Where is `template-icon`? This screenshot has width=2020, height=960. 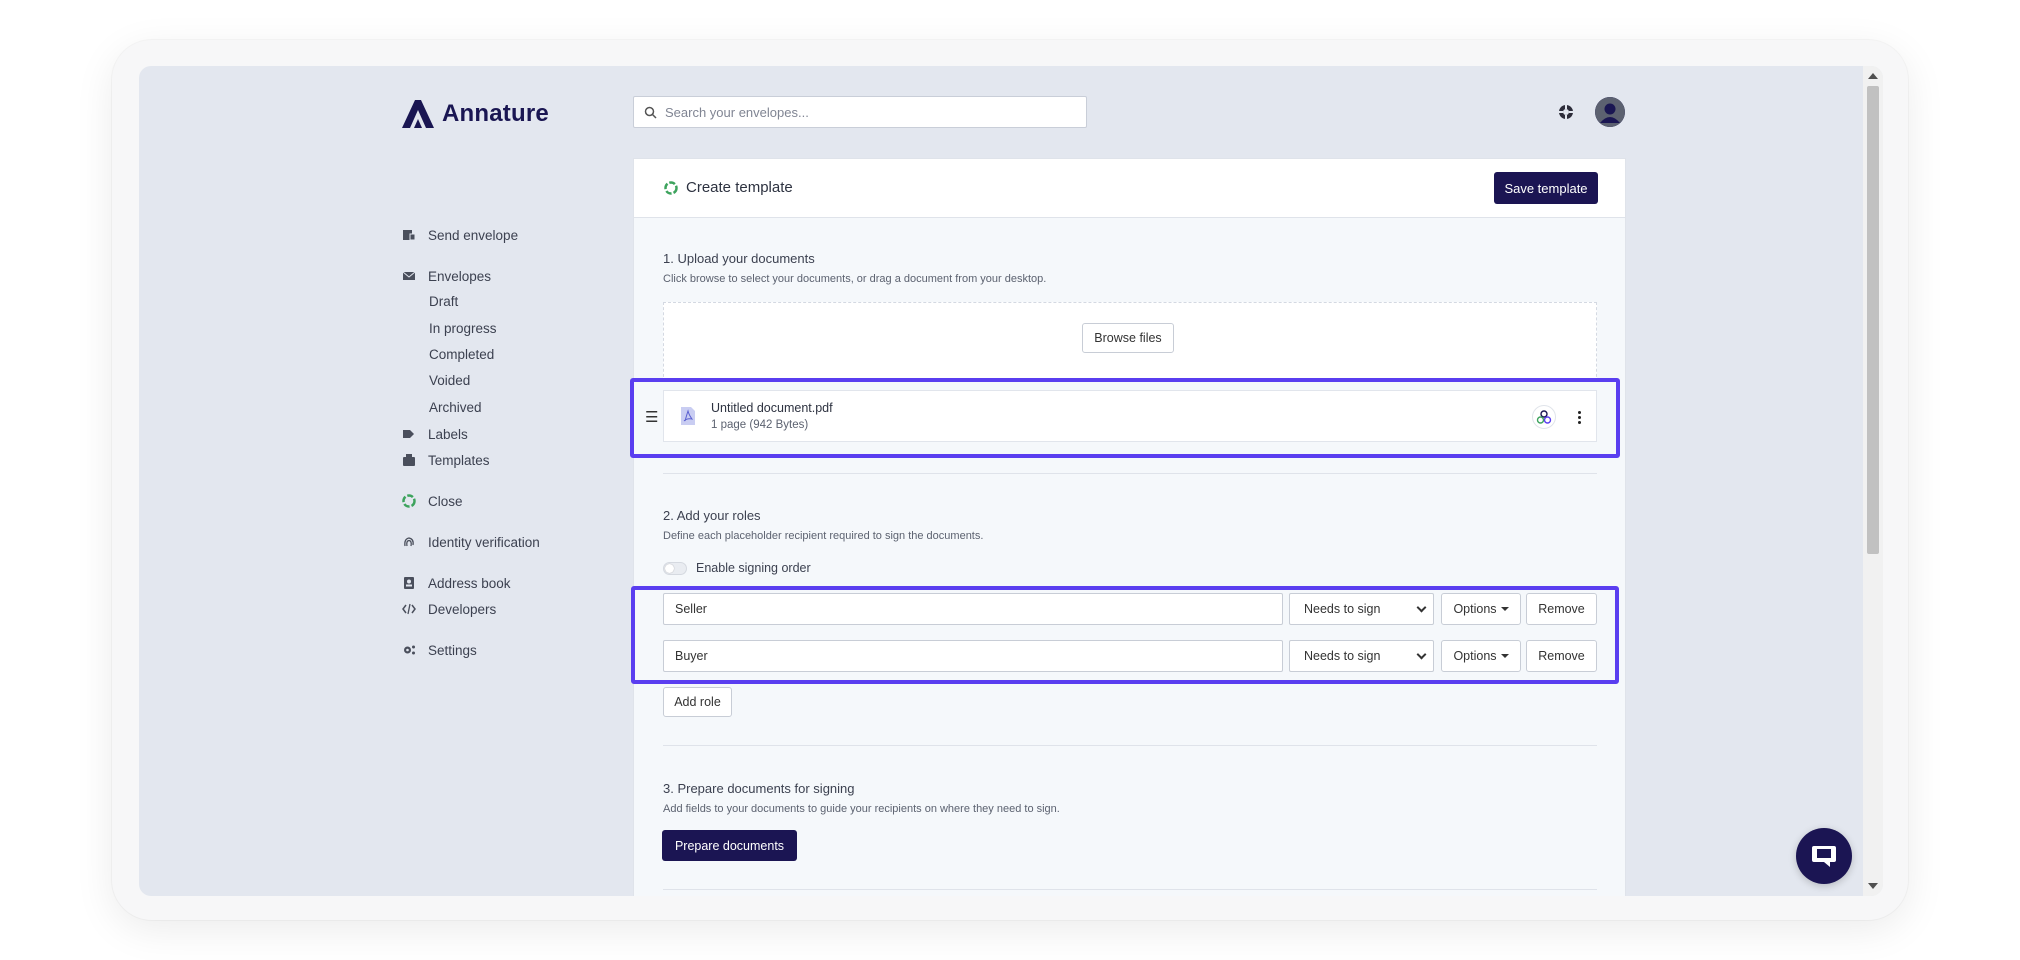
template-icon is located at coordinates (409, 460).